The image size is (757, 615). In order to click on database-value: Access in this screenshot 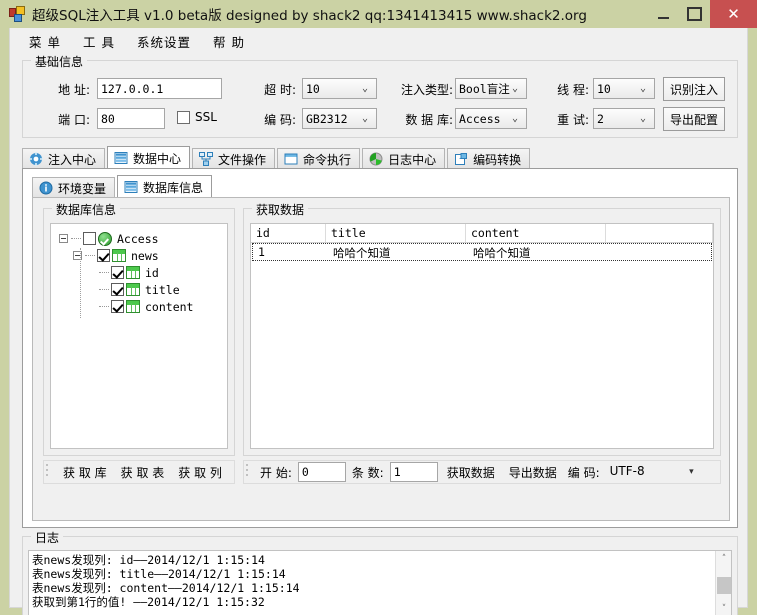, I will do `click(480, 119)`.